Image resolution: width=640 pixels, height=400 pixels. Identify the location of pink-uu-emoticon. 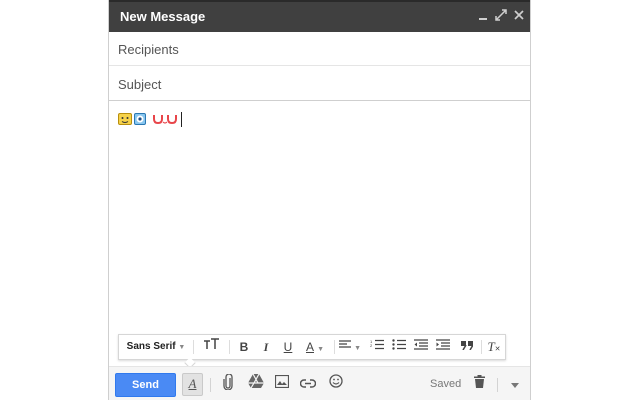
(165, 119).